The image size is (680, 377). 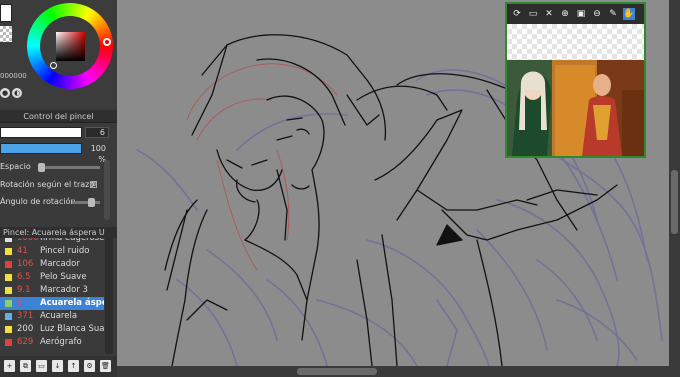 What do you see at coordinates (565, 14) in the screenshot?
I see `zoom-in-icon: ⊕` at bounding box center [565, 14].